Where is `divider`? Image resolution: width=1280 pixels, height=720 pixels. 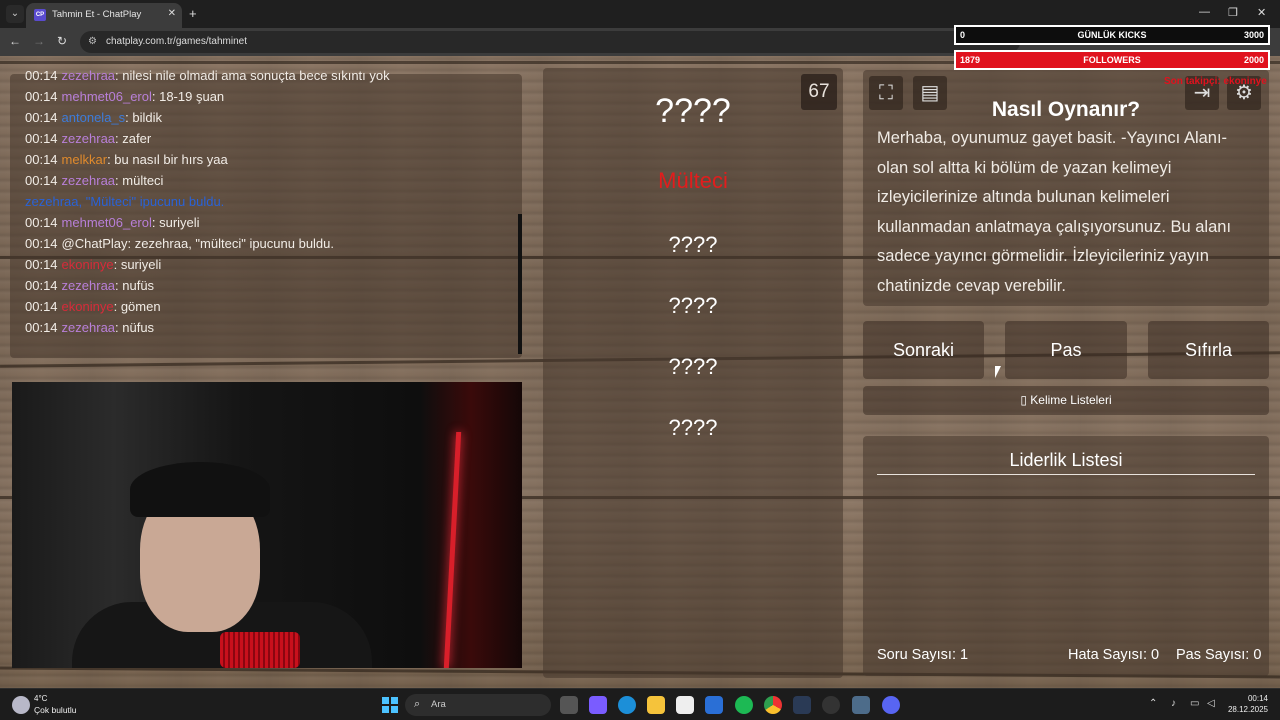
divider is located at coordinates (1066, 474).